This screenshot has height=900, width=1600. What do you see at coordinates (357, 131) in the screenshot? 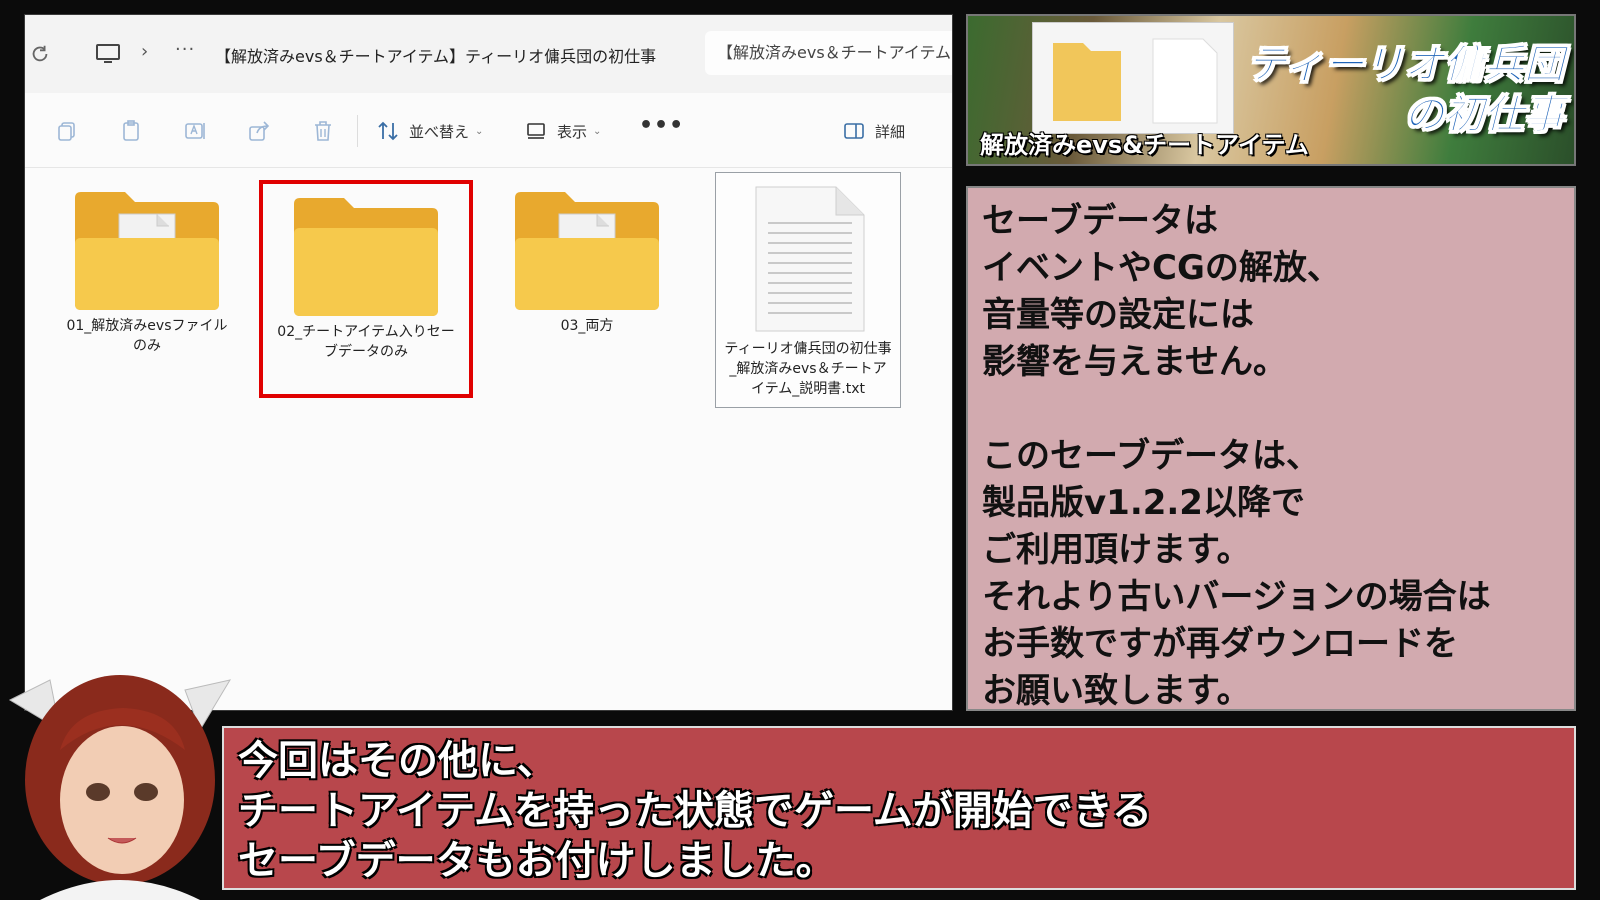
I see `toolbar-divider` at bounding box center [357, 131].